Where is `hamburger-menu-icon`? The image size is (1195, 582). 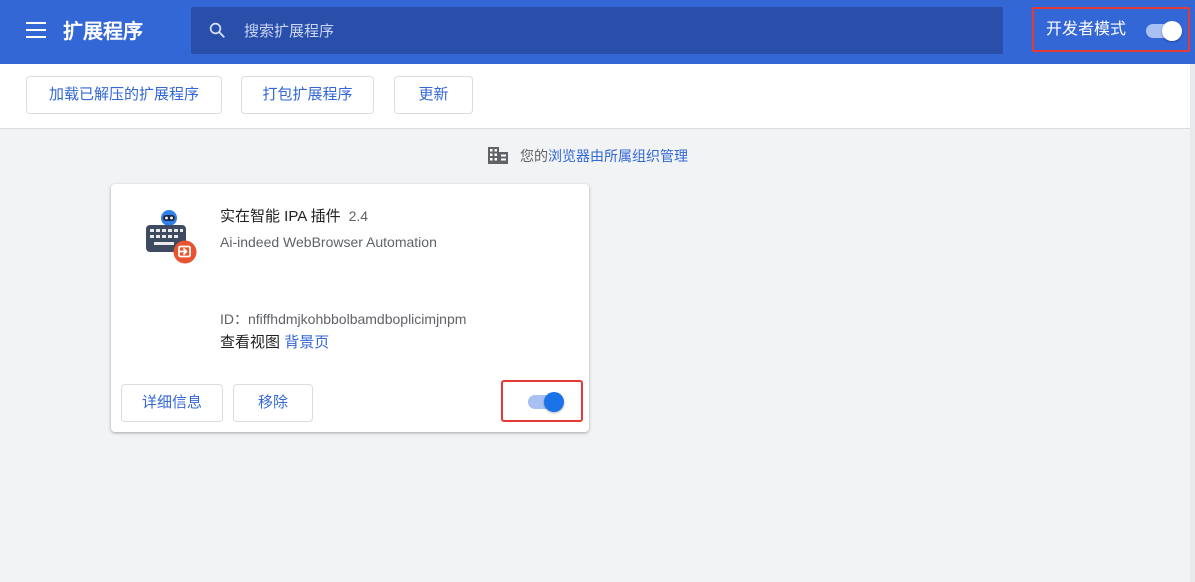 hamburger-menu-icon is located at coordinates (36, 31).